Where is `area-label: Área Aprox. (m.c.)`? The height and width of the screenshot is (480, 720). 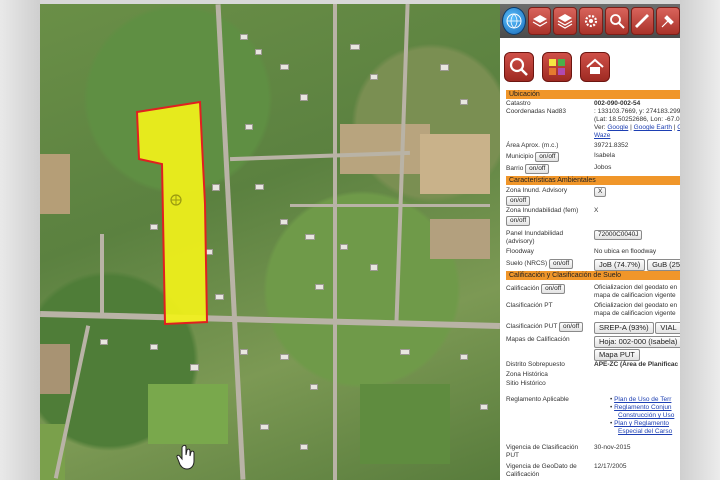
area-label: Área Aprox. (m.c.) is located at coordinates (532, 145).